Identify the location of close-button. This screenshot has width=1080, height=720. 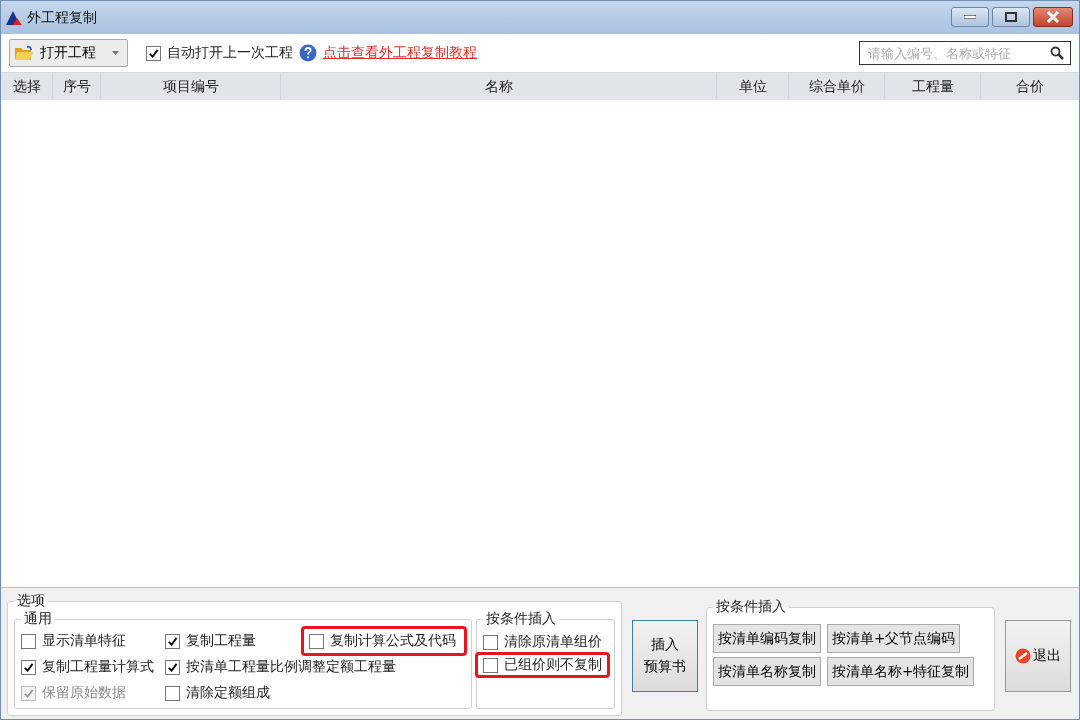
(1053, 17).